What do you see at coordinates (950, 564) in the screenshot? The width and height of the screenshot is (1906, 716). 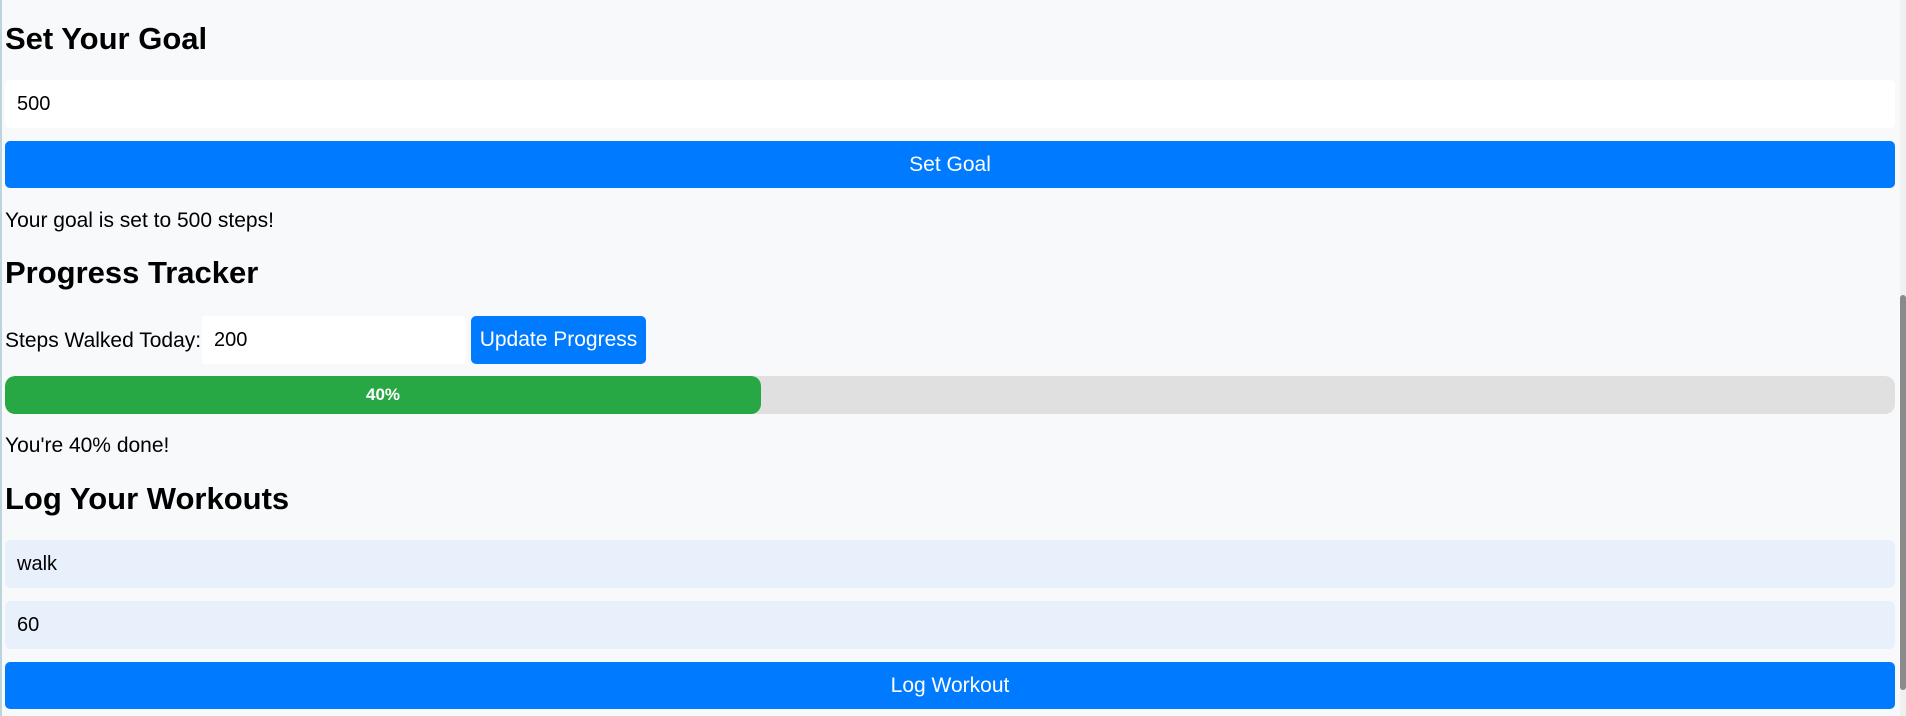 I see `workout-type-input` at bounding box center [950, 564].